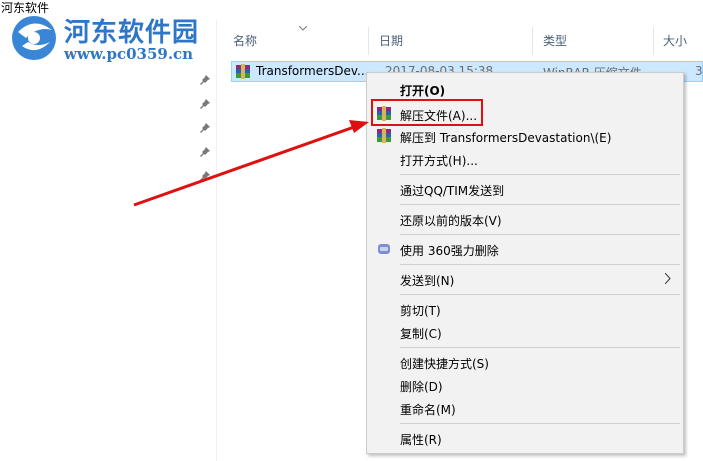 The height and width of the screenshot is (461, 703). I want to click on annotation-arrow, so click(251, 163).